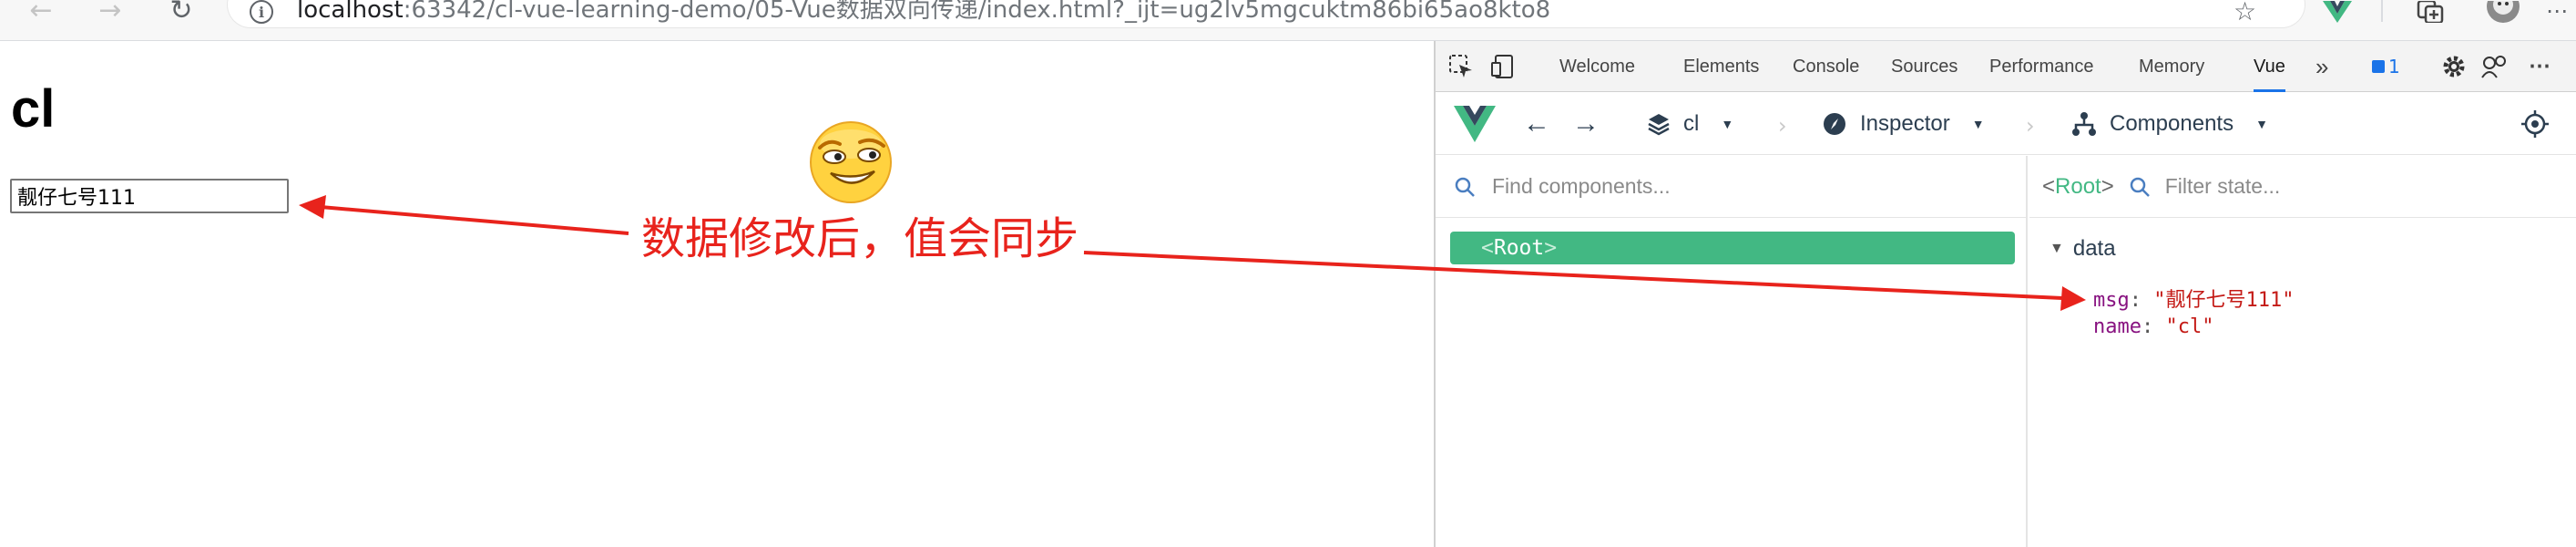  I want to click on message-input, so click(149, 196).